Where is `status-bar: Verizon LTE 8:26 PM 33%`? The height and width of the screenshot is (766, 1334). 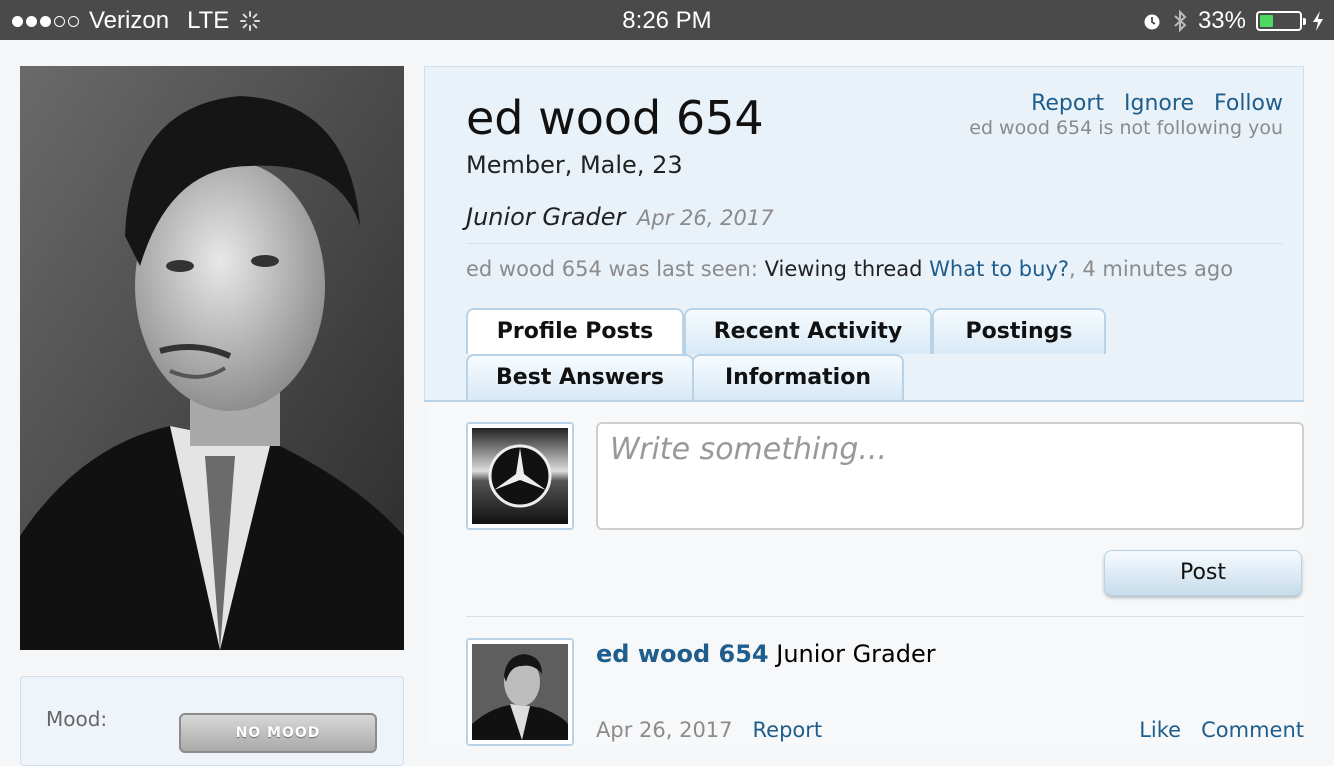 status-bar: Verizon LTE 8:26 PM 33% is located at coordinates (667, 20).